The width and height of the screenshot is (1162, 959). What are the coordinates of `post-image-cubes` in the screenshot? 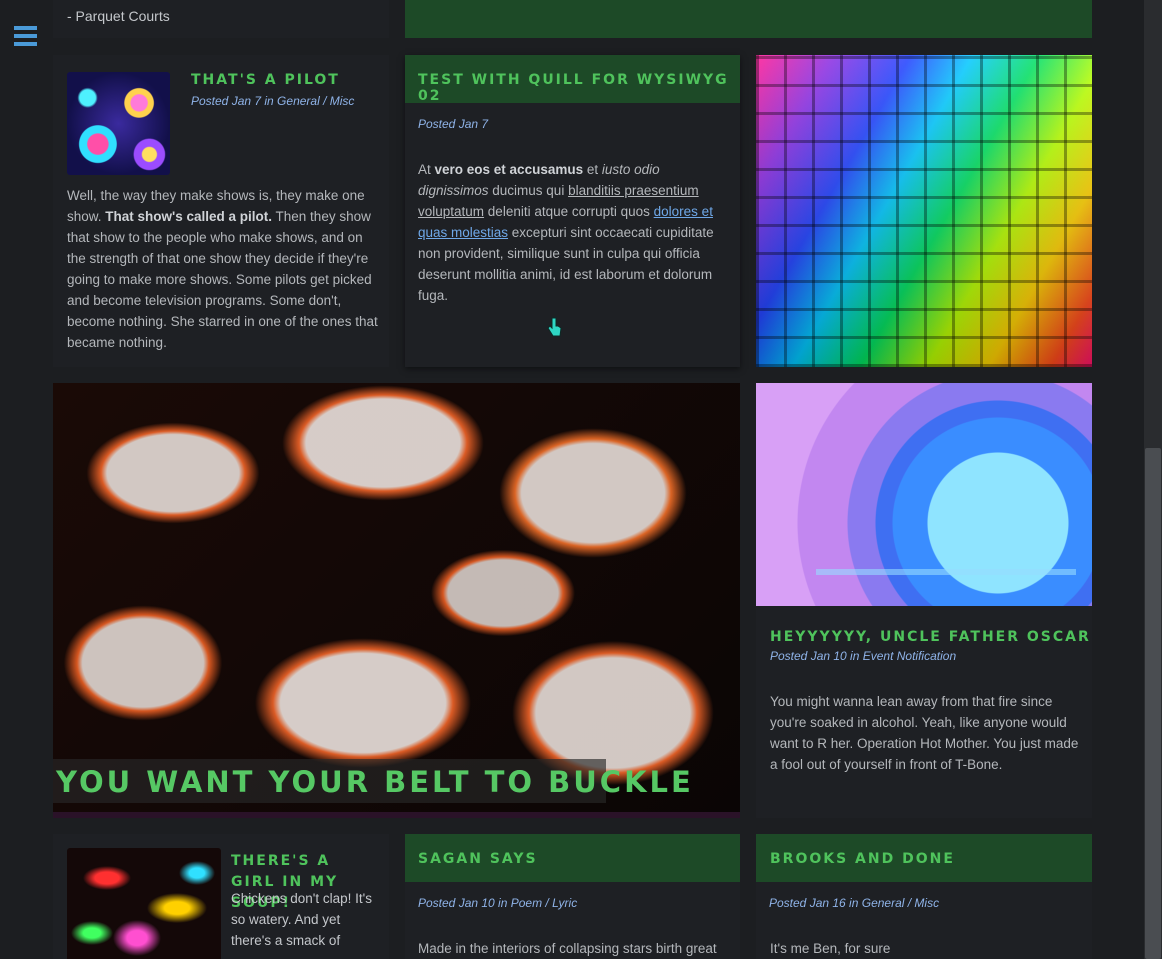 It's located at (924, 211).